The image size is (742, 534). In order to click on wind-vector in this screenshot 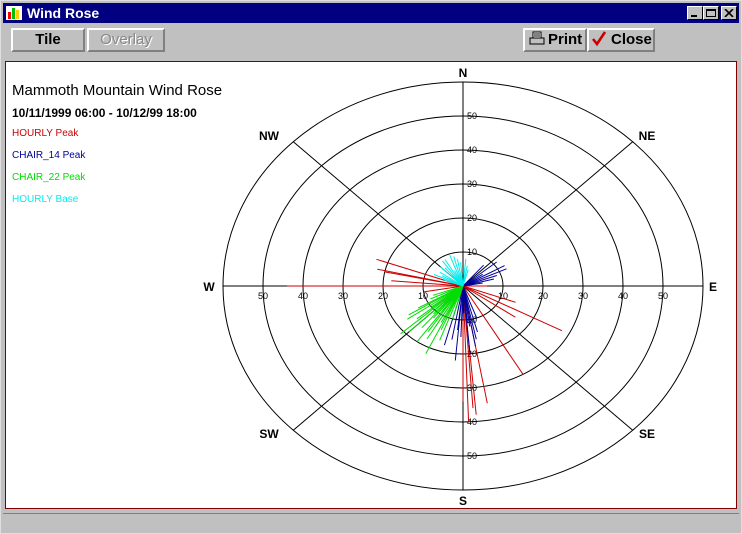, I will do `click(484, 277)`.